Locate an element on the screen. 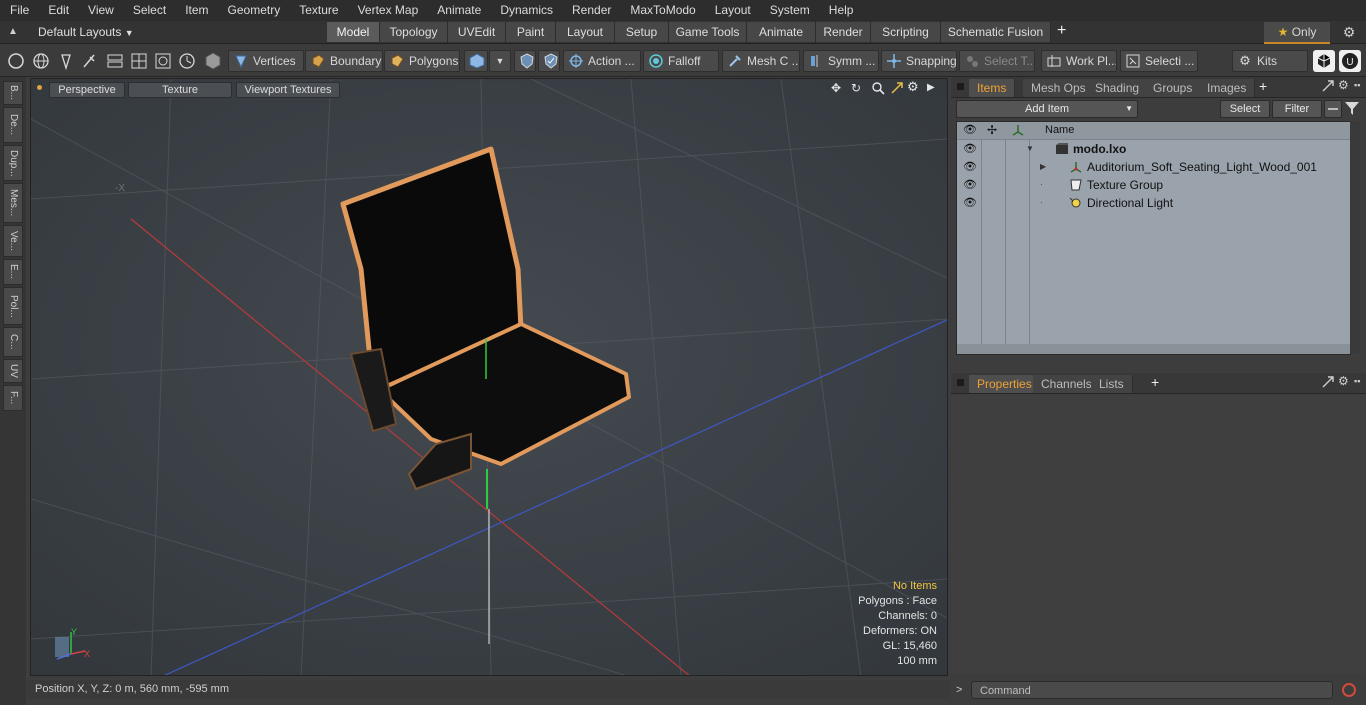 This screenshot has width=1366, height=705. properties-more-icon: ▪▪ is located at coordinates (1359, 381).